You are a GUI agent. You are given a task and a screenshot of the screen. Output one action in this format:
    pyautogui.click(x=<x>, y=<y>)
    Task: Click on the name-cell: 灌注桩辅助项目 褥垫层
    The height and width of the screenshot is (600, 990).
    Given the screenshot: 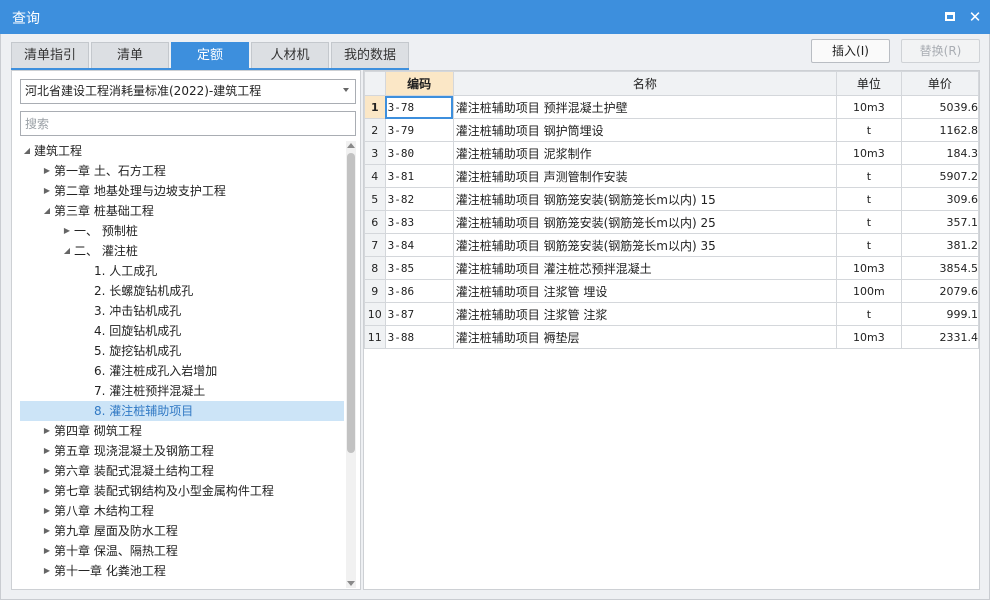 What is the action you would take?
    pyautogui.click(x=645, y=337)
    